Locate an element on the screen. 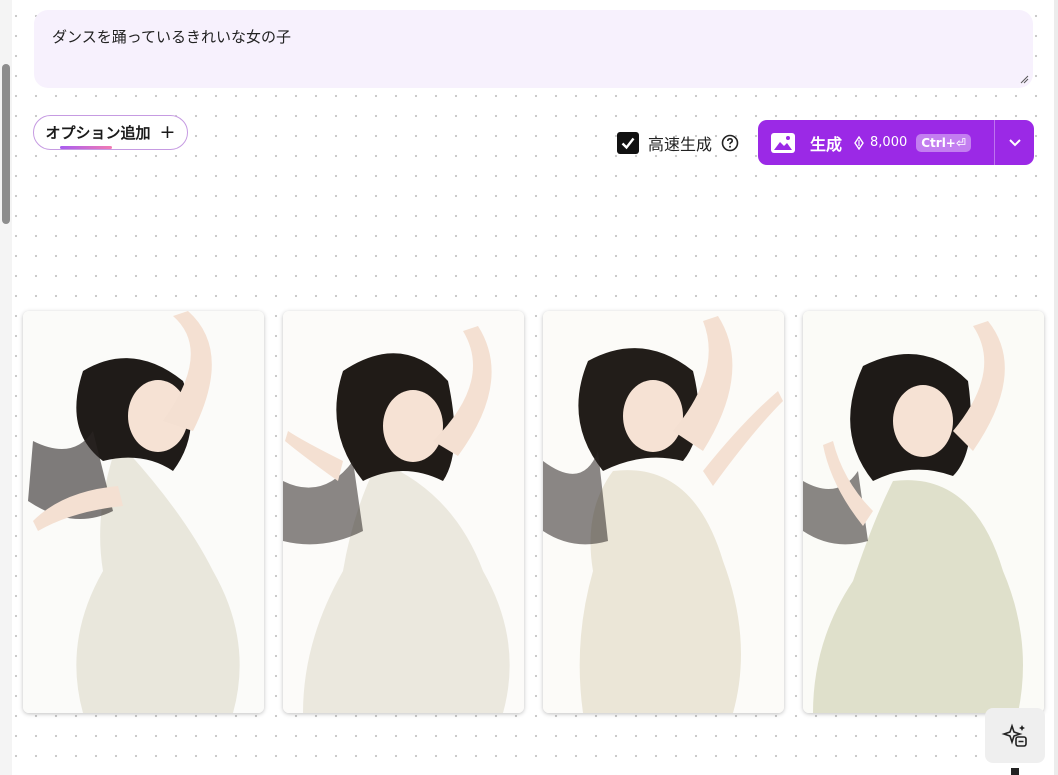  image-icon is located at coordinates (783, 142).